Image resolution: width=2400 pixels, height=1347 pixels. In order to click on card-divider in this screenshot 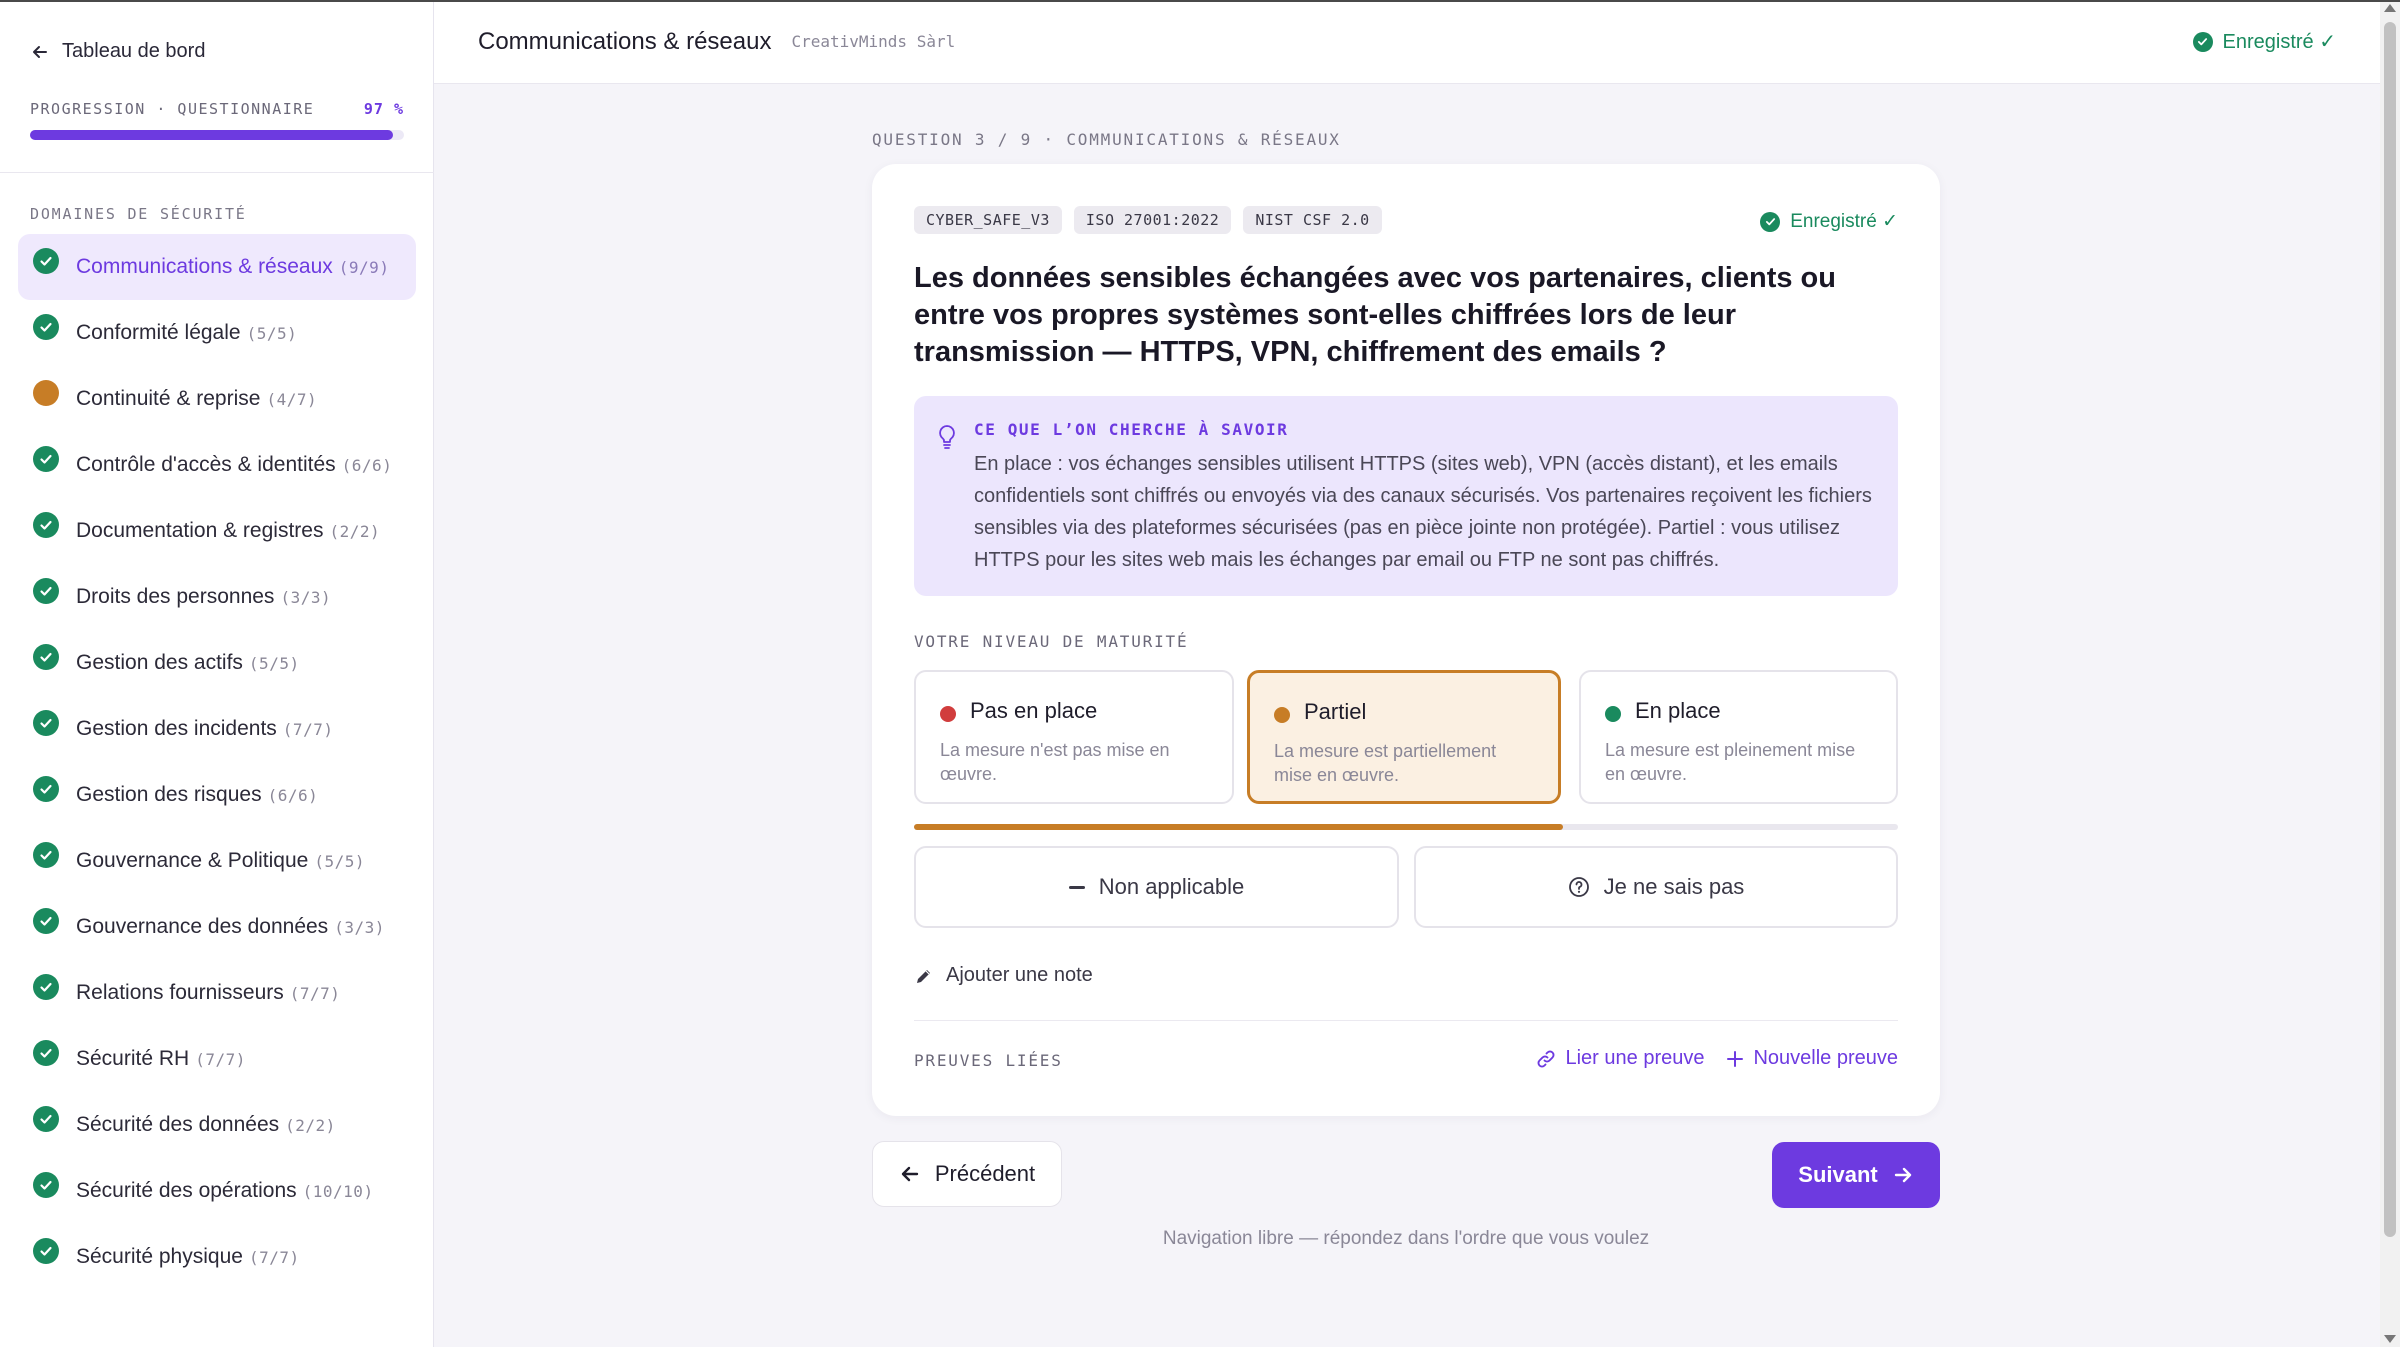, I will do `click(1406, 1020)`.